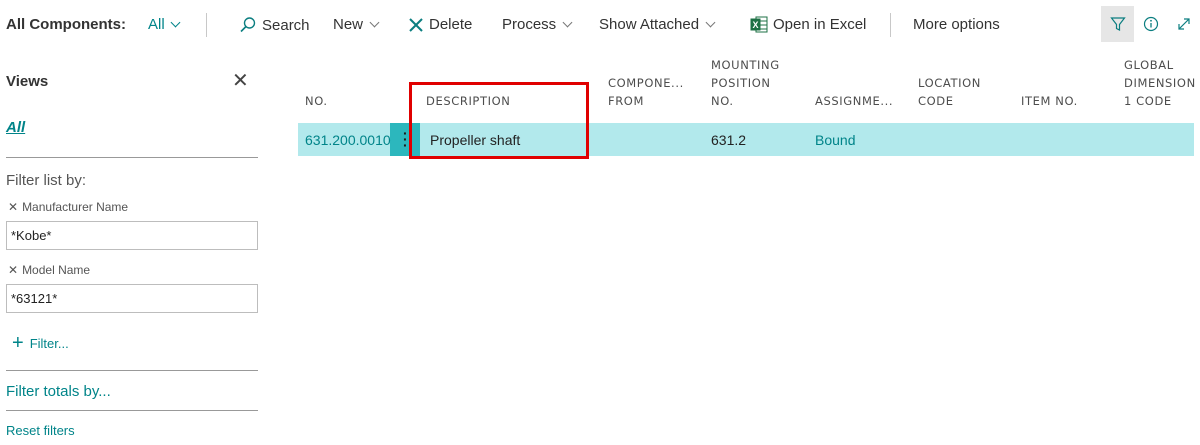 This screenshot has width=1200, height=445. Describe the element at coordinates (755, 25) in the screenshot. I see `svg-text: X` at that location.